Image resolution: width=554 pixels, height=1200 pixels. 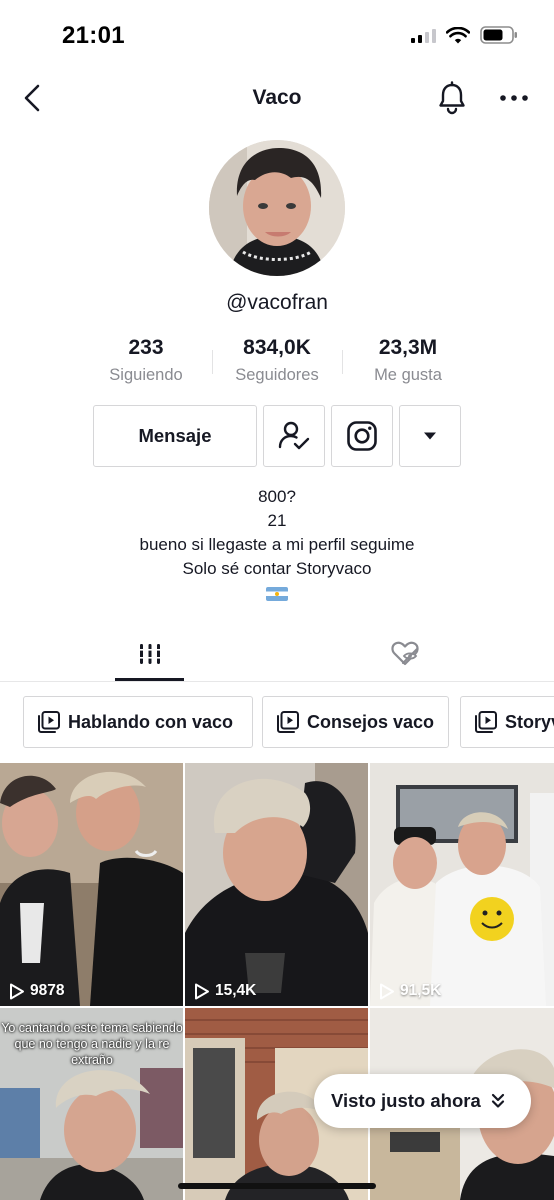 I want to click on view-count: 9878, so click(x=36, y=991).